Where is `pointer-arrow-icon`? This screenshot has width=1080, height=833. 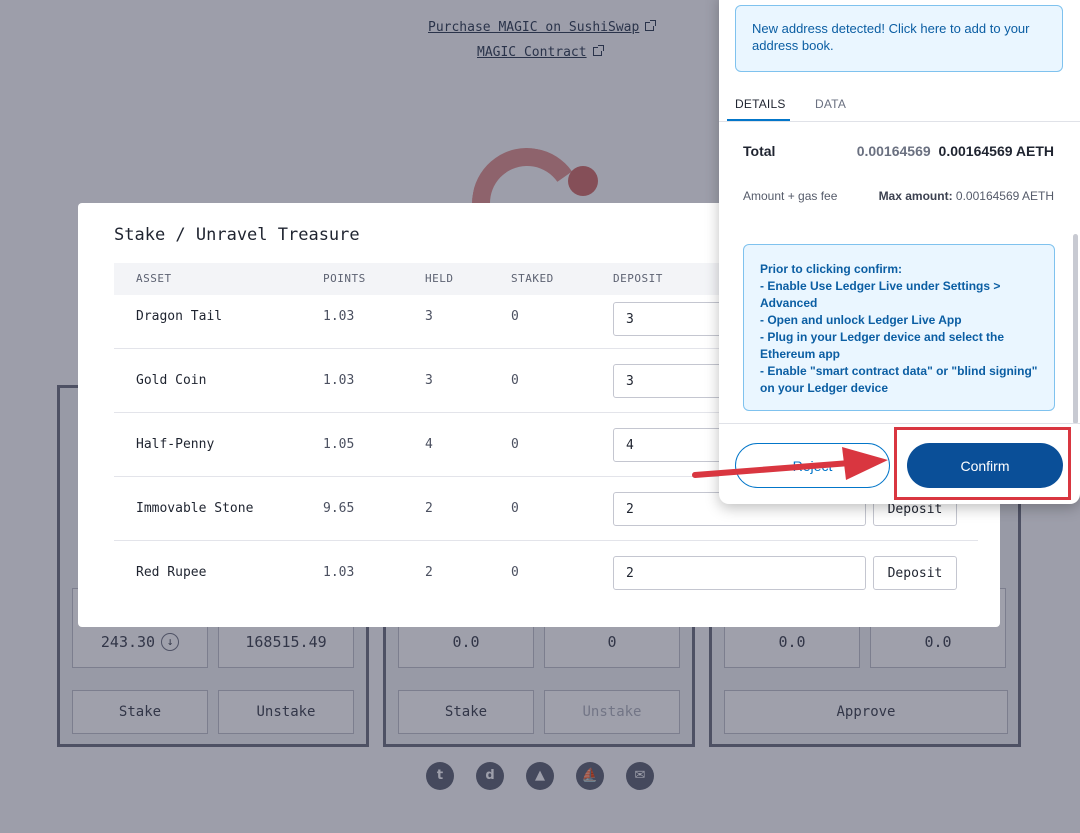 pointer-arrow-icon is located at coordinates (790, 463).